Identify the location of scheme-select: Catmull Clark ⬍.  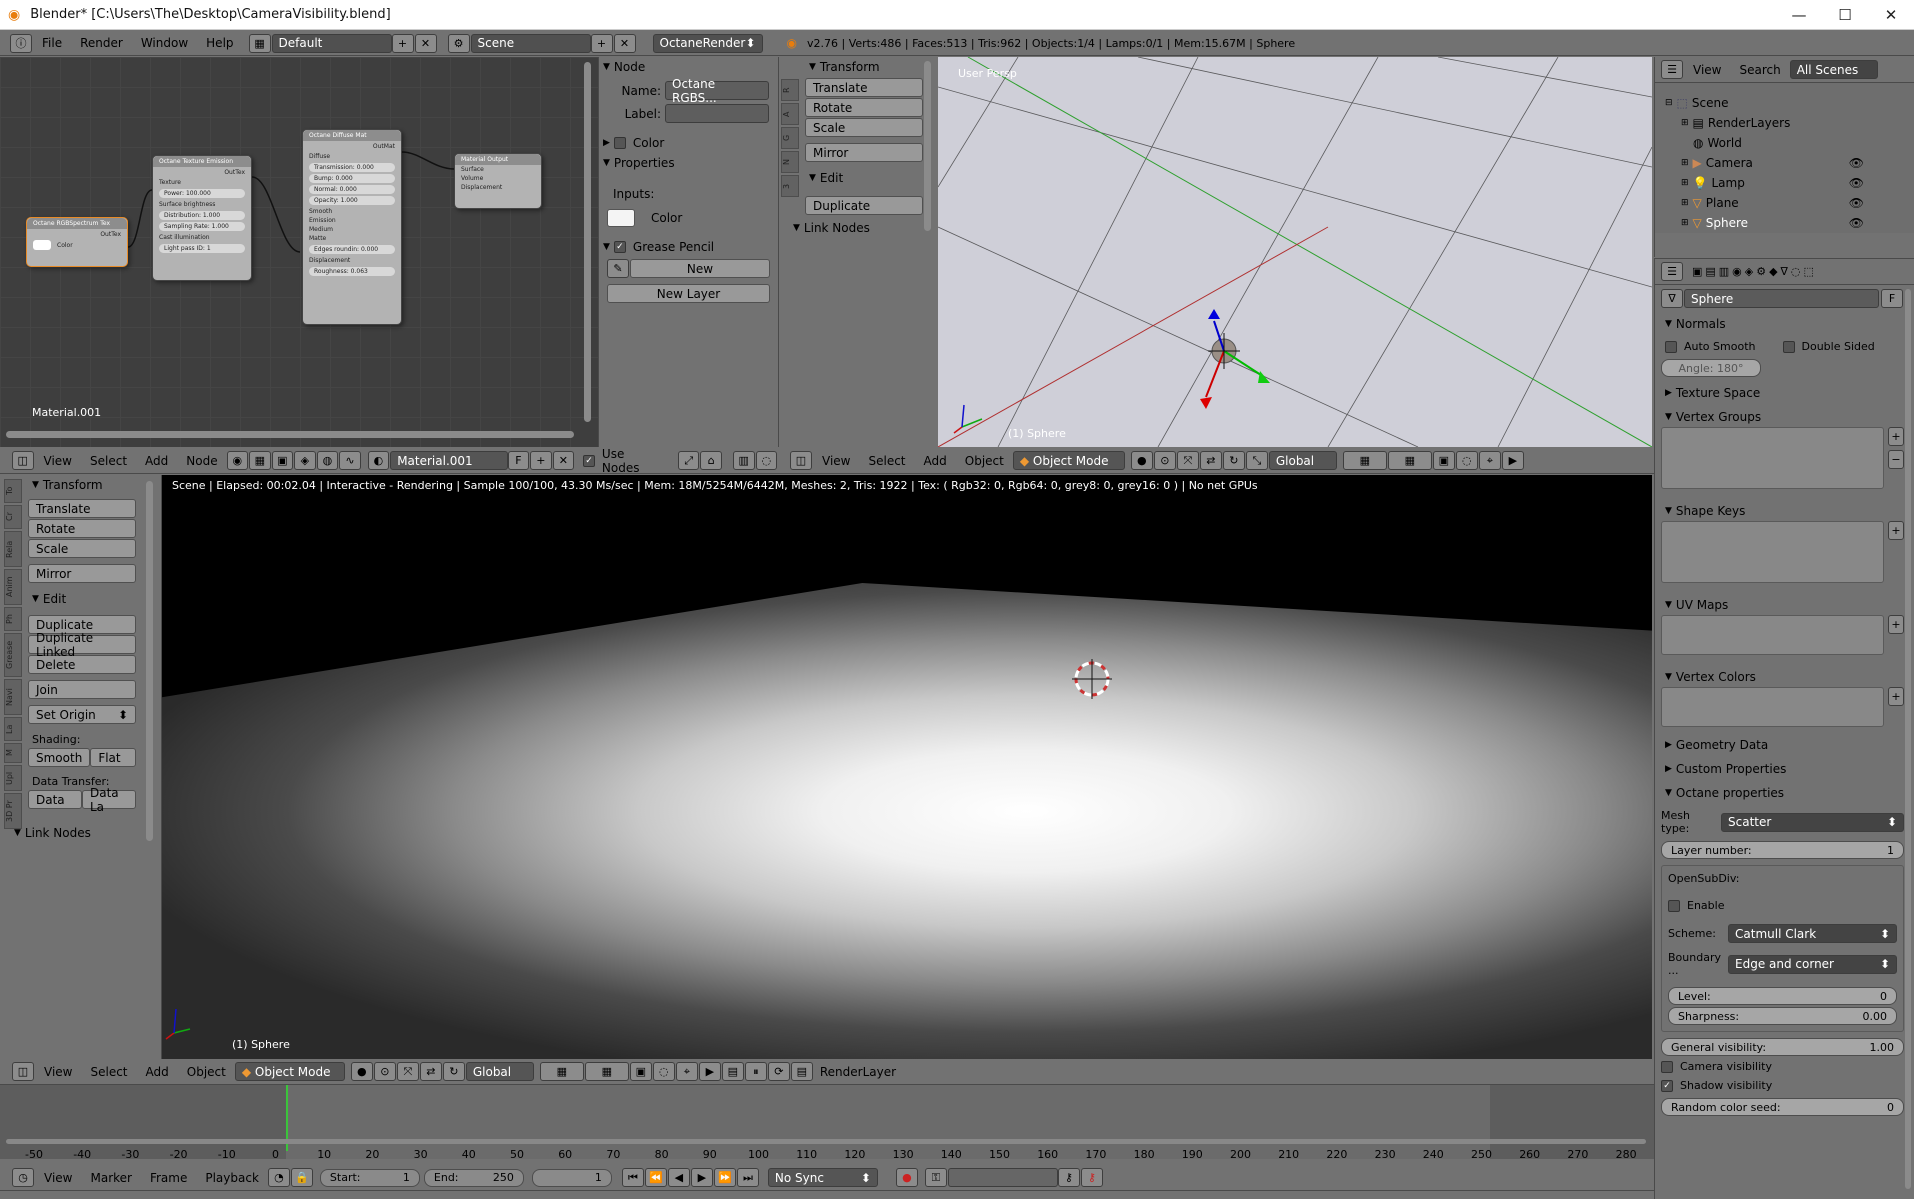
(1812, 933).